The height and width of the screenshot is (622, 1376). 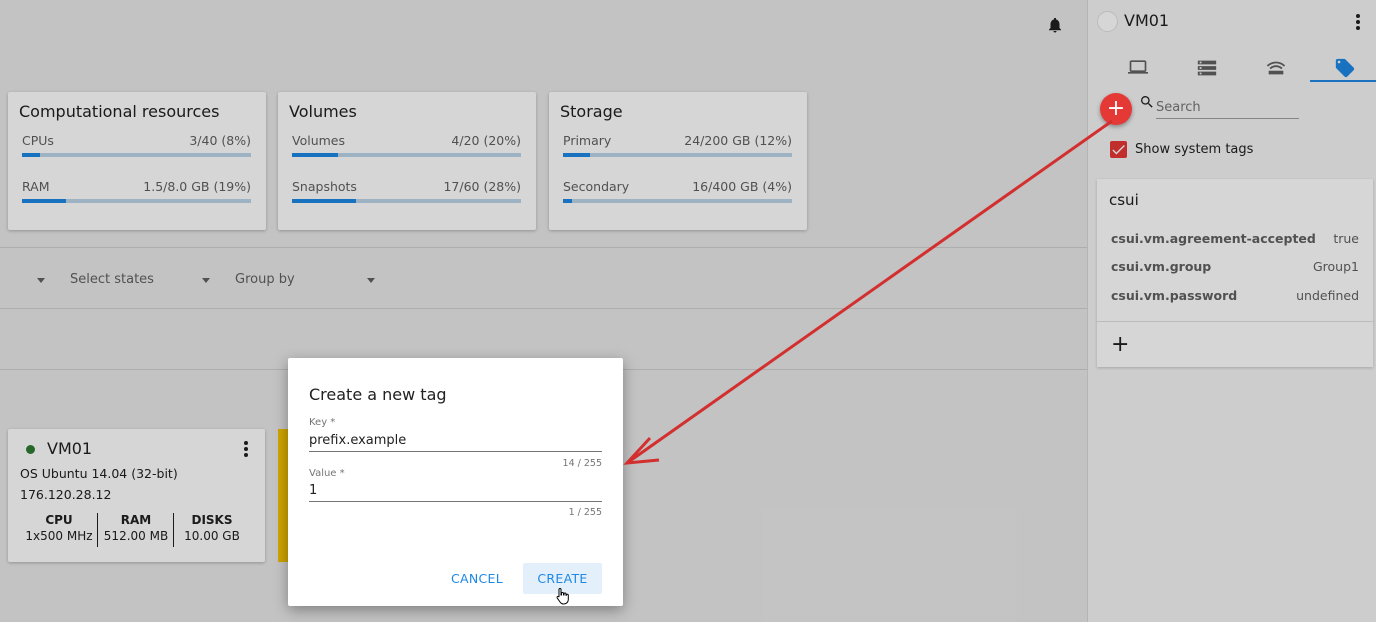 I want to click on value-counter: 1 / 255, so click(x=585, y=512).